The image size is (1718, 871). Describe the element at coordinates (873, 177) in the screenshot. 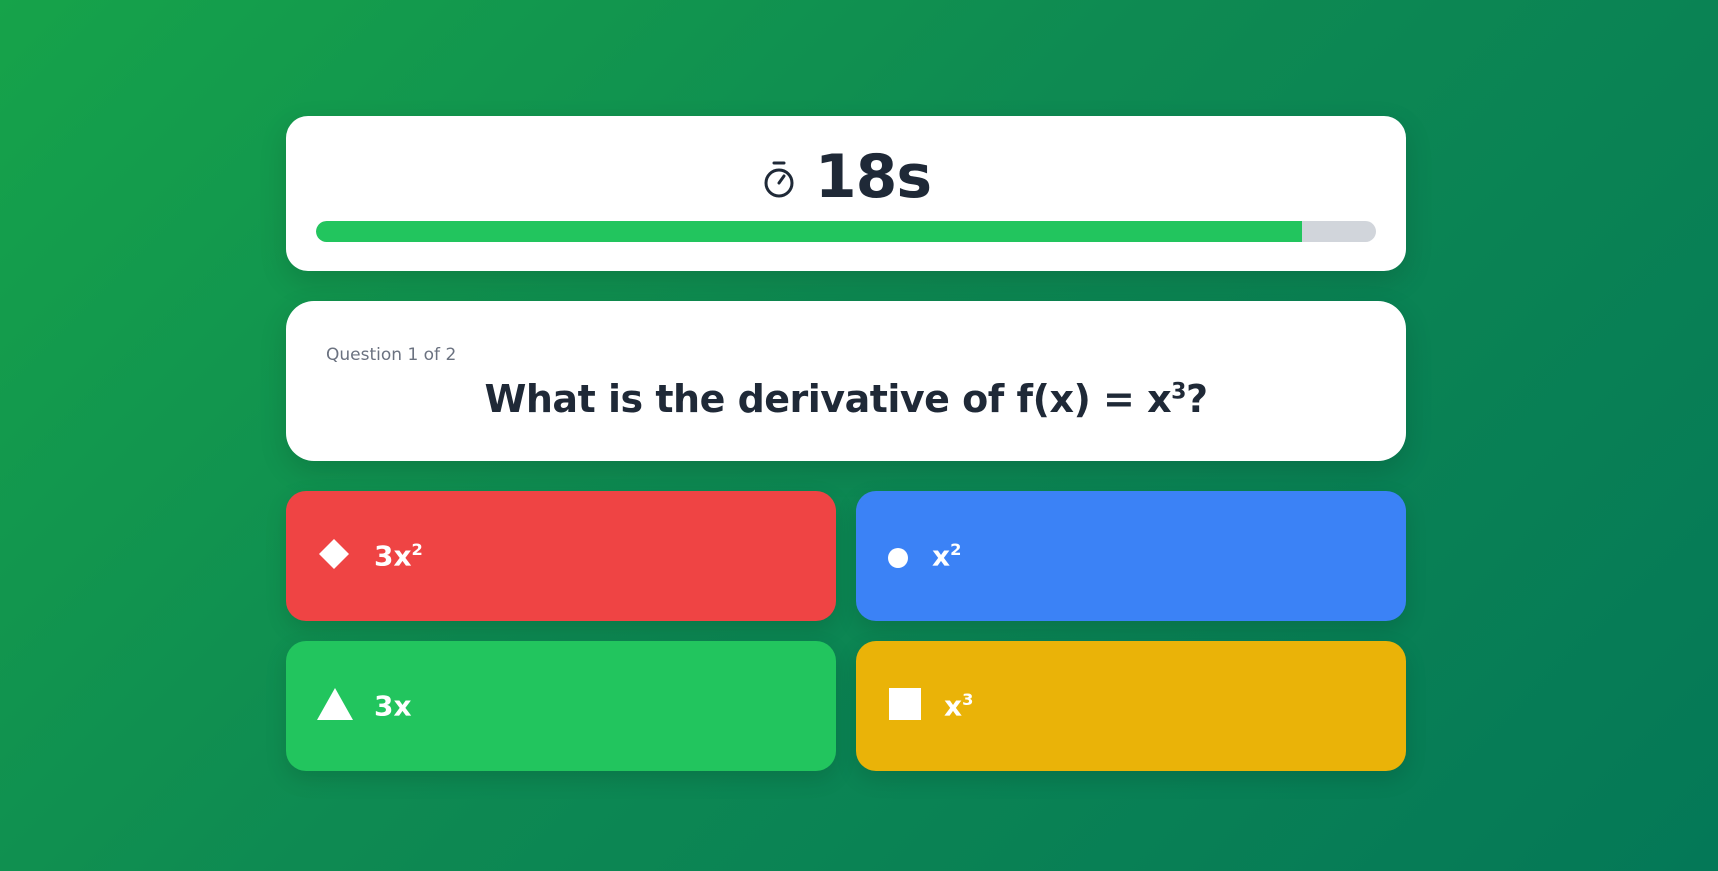

I see `timer-seconds: 18s` at that location.